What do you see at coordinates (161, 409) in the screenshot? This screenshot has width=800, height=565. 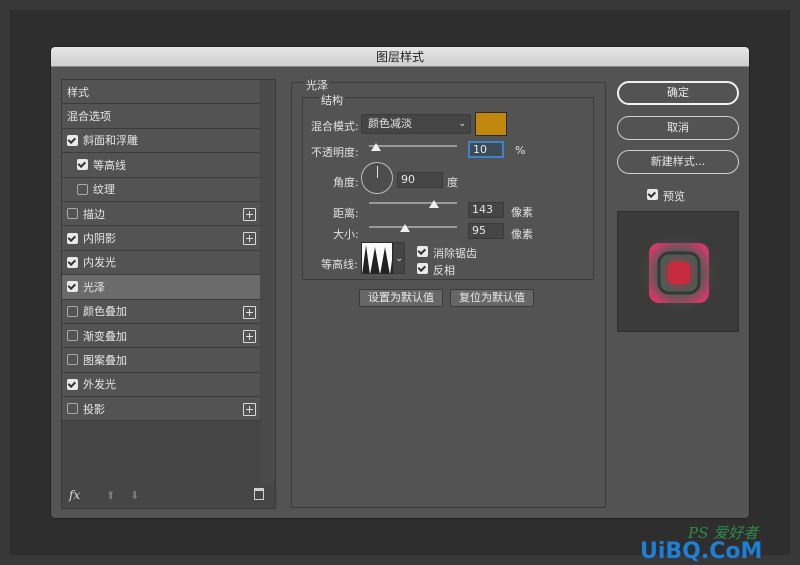 I see `style-item: 投影` at bounding box center [161, 409].